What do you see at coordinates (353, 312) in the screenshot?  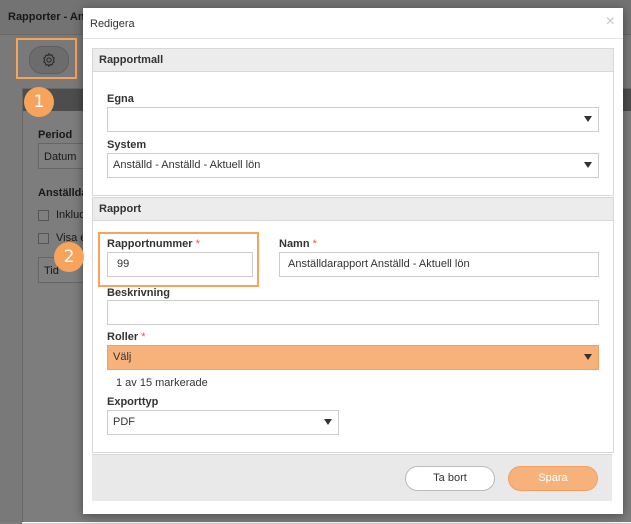 I see `description-input` at bounding box center [353, 312].